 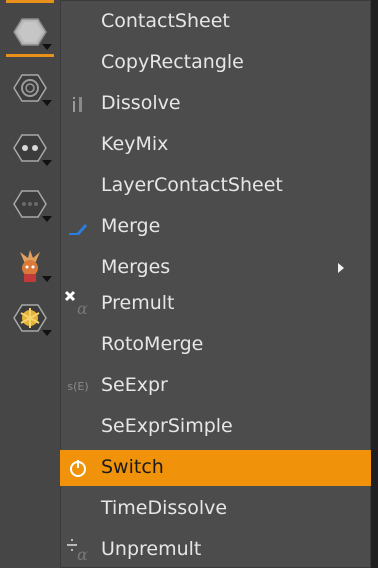 What do you see at coordinates (30, 88) in the screenshot?
I see `draw-node-icon` at bounding box center [30, 88].